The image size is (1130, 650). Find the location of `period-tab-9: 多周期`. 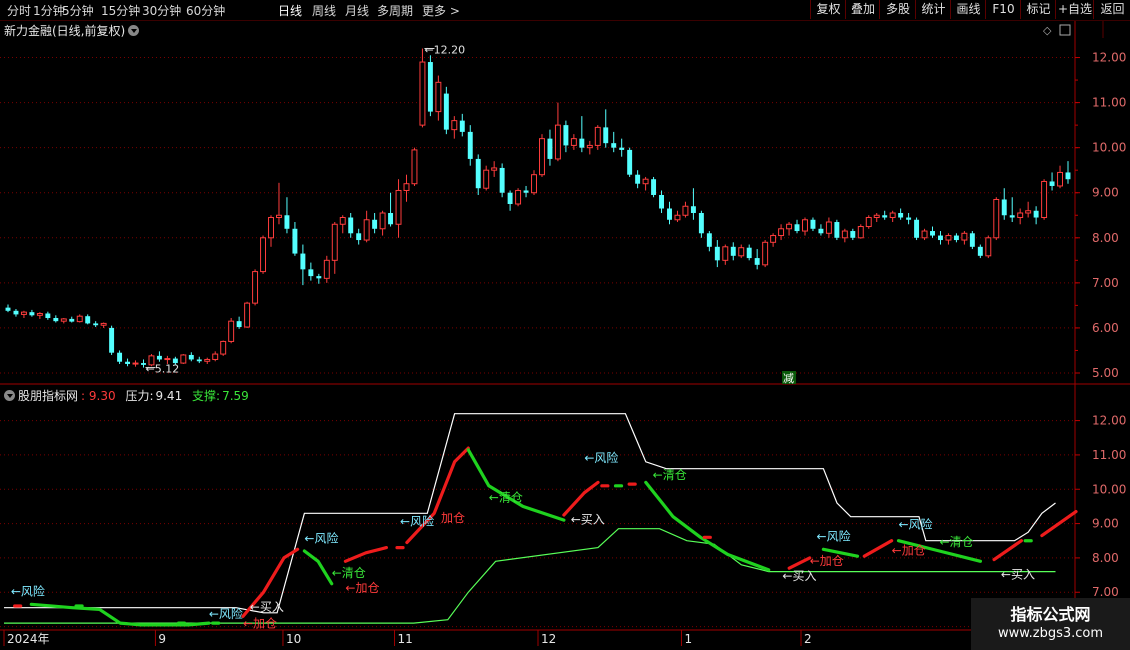

period-tab-9: 多周期 is located at coordinates (395, 10).